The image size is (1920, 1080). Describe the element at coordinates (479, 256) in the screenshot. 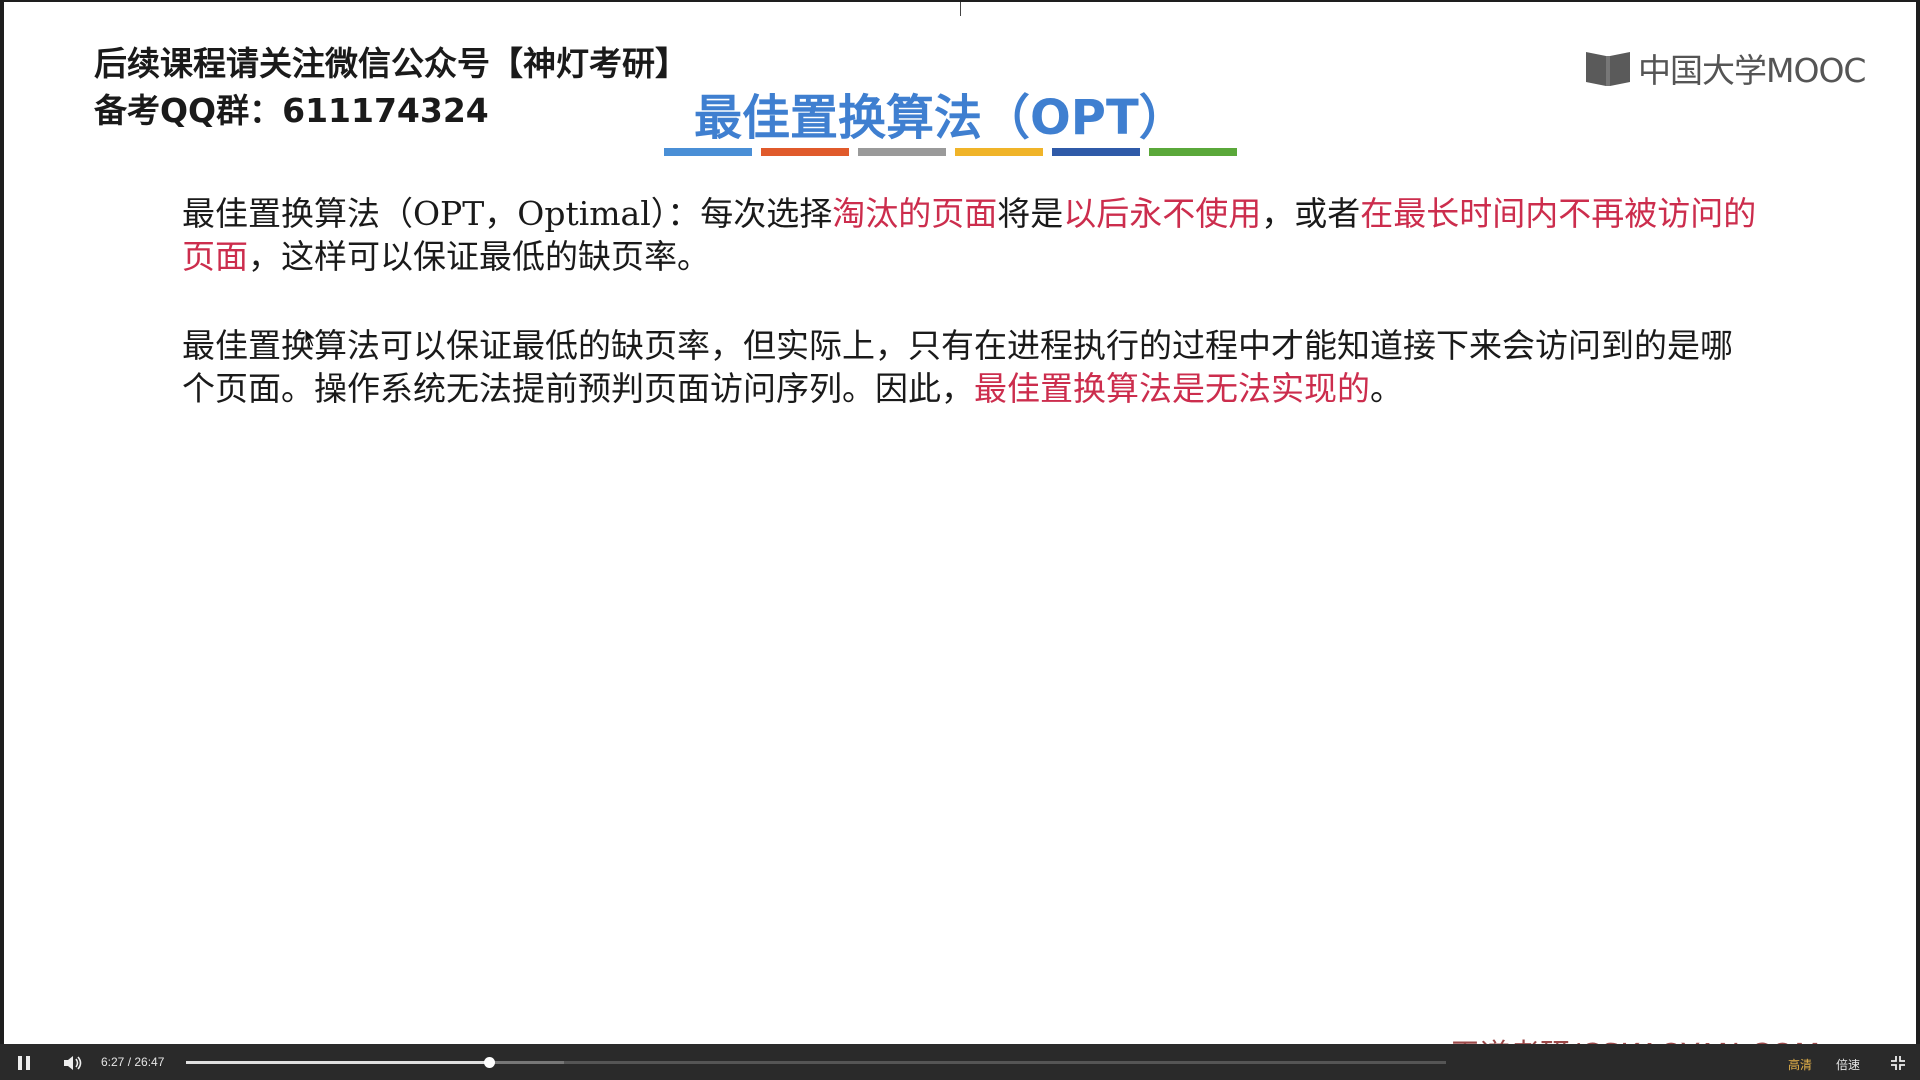

I see `text-span: ，这样可以保证最低的缺页率。` at that location.